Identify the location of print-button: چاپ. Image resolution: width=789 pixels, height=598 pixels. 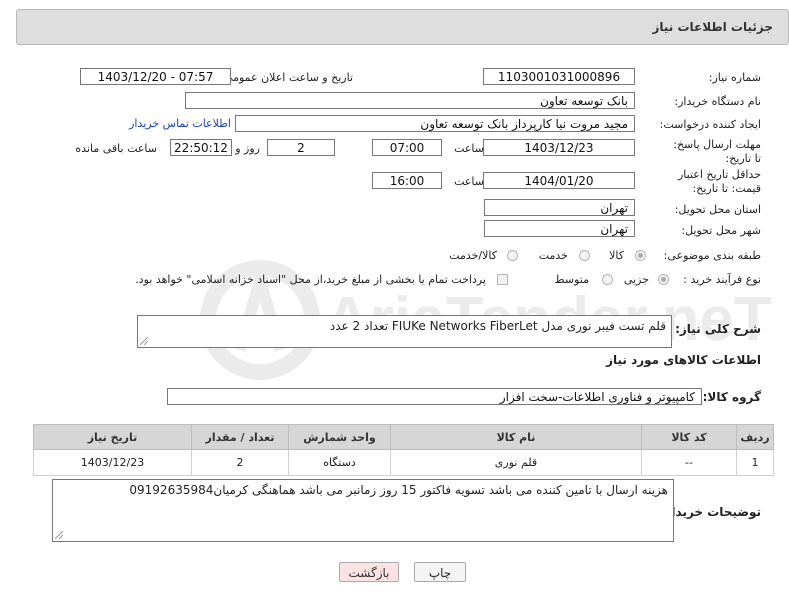
(440, 572).